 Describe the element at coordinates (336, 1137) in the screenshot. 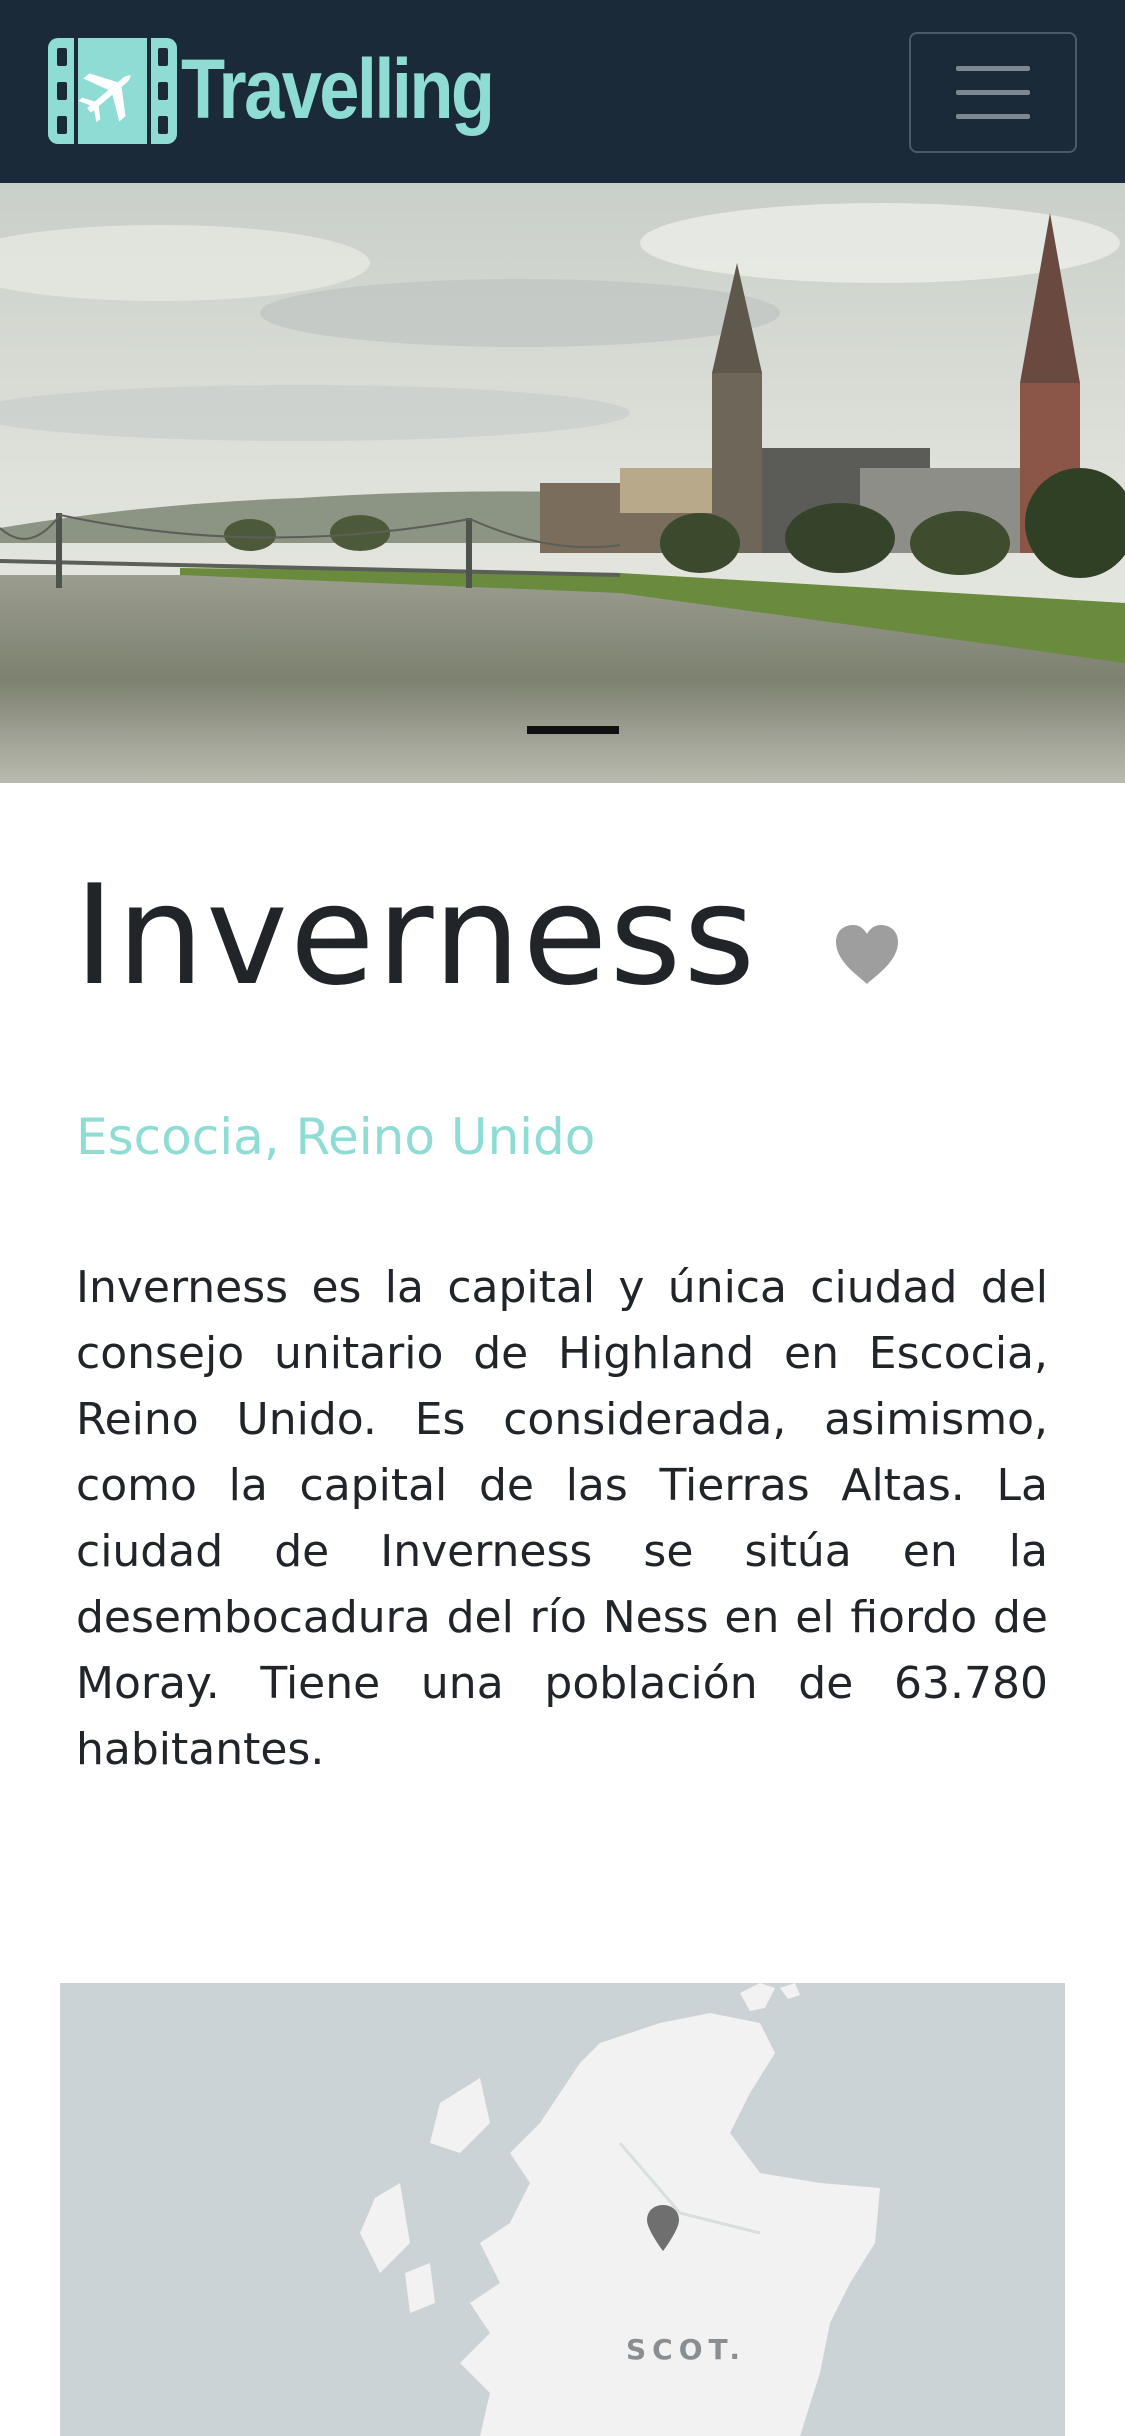

I see `location-subtitle: Escocia, Reino Unido` at that location.